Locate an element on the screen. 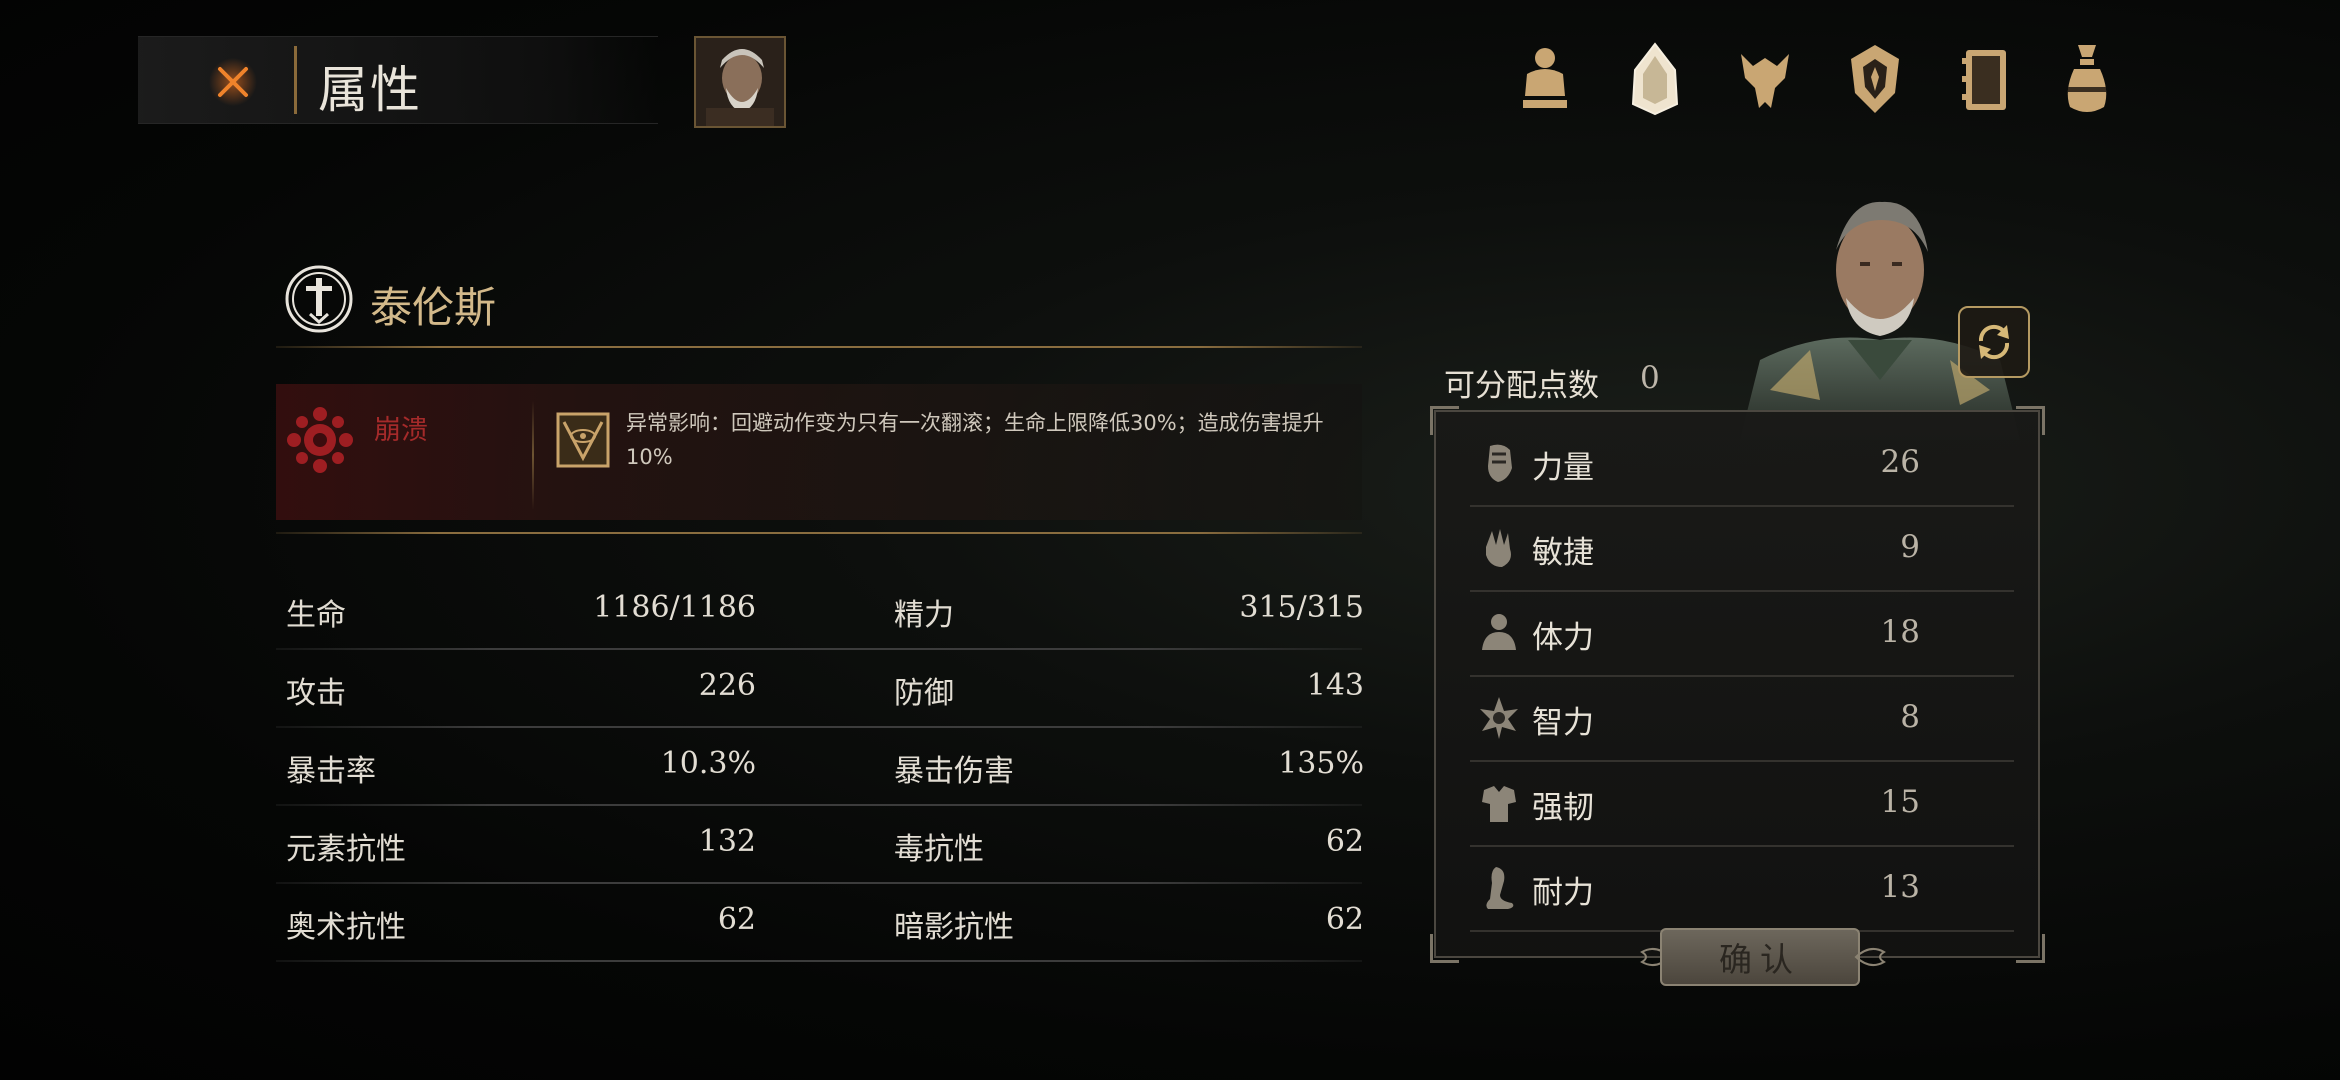 This screenshot has height=1080, width=2340. available-points-value: 0 is located at coordinates (1650, 378).